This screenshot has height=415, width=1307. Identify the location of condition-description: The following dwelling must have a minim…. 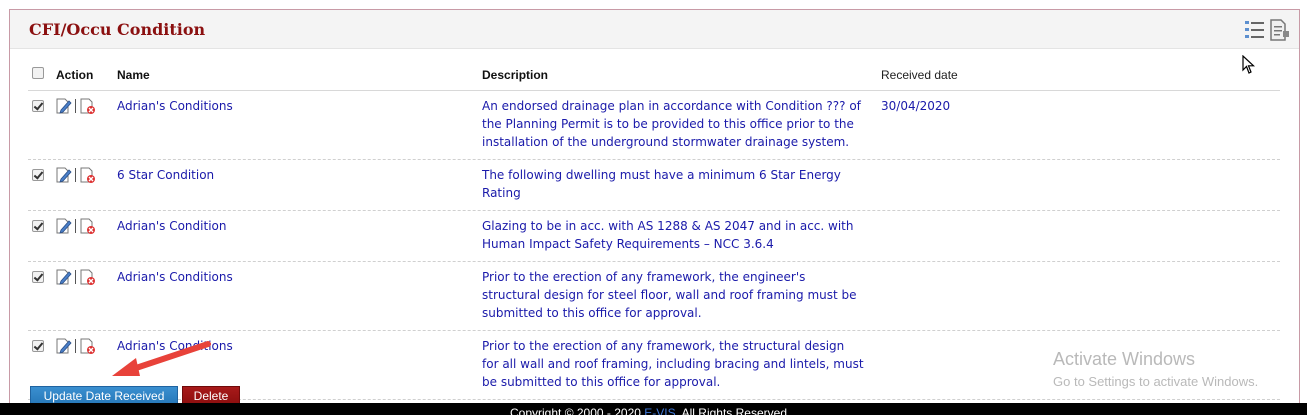
(679, 184).